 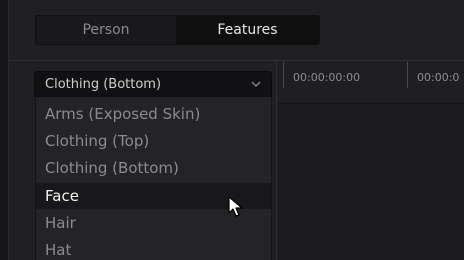 I want to click on feature-dropdown: Clothing (Bottom), so click(x=153, y=85).